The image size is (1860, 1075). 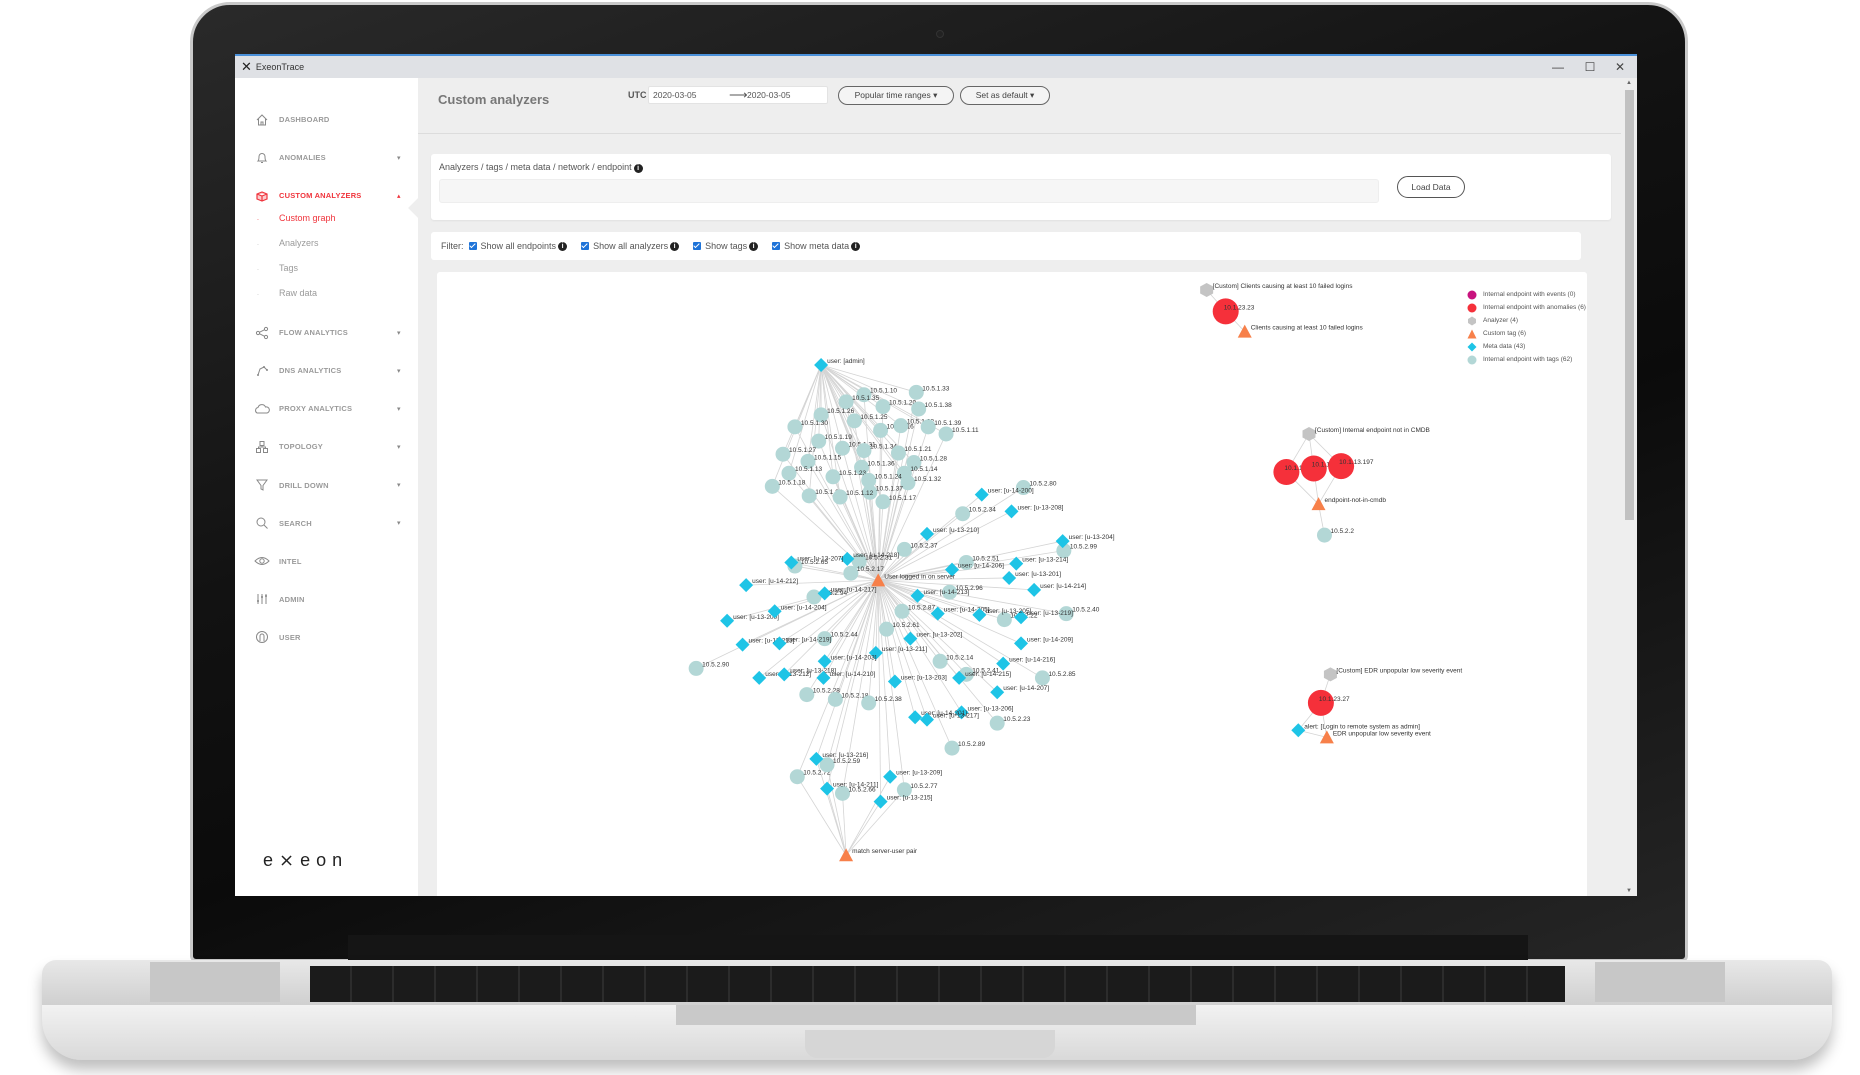 What do you see at coordinates (915, 611) in the screenshot?
I see `graph-node-tagged-endpoint: 10.5.2.87` at bounding box center [915, 611].